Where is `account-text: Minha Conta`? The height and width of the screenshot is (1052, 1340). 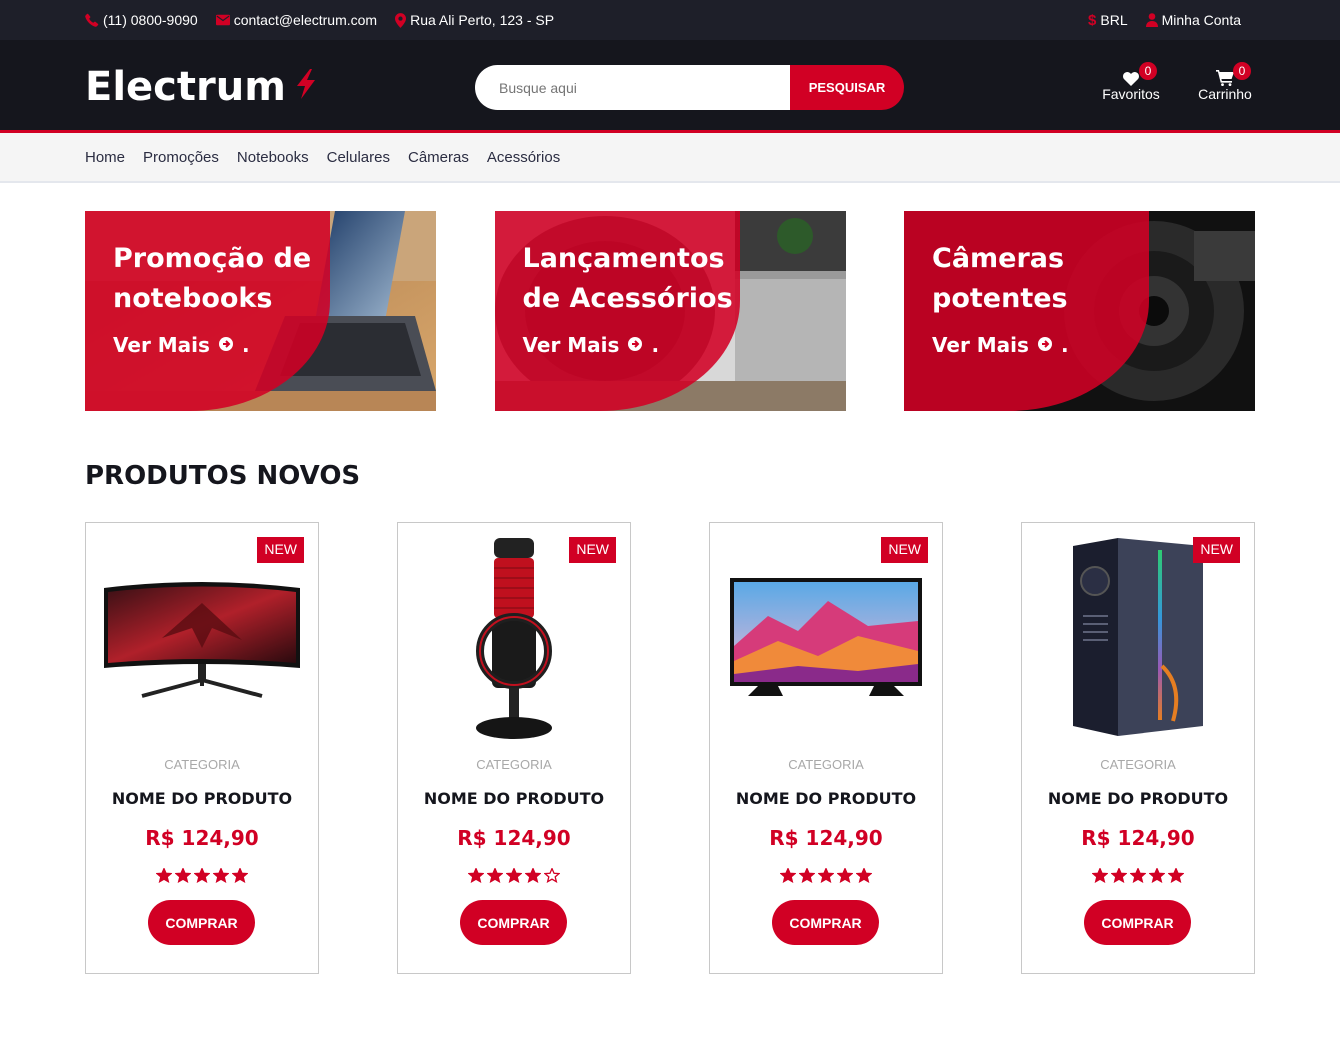 account-text: Minha Conta is located at coordinates (1201, 20).